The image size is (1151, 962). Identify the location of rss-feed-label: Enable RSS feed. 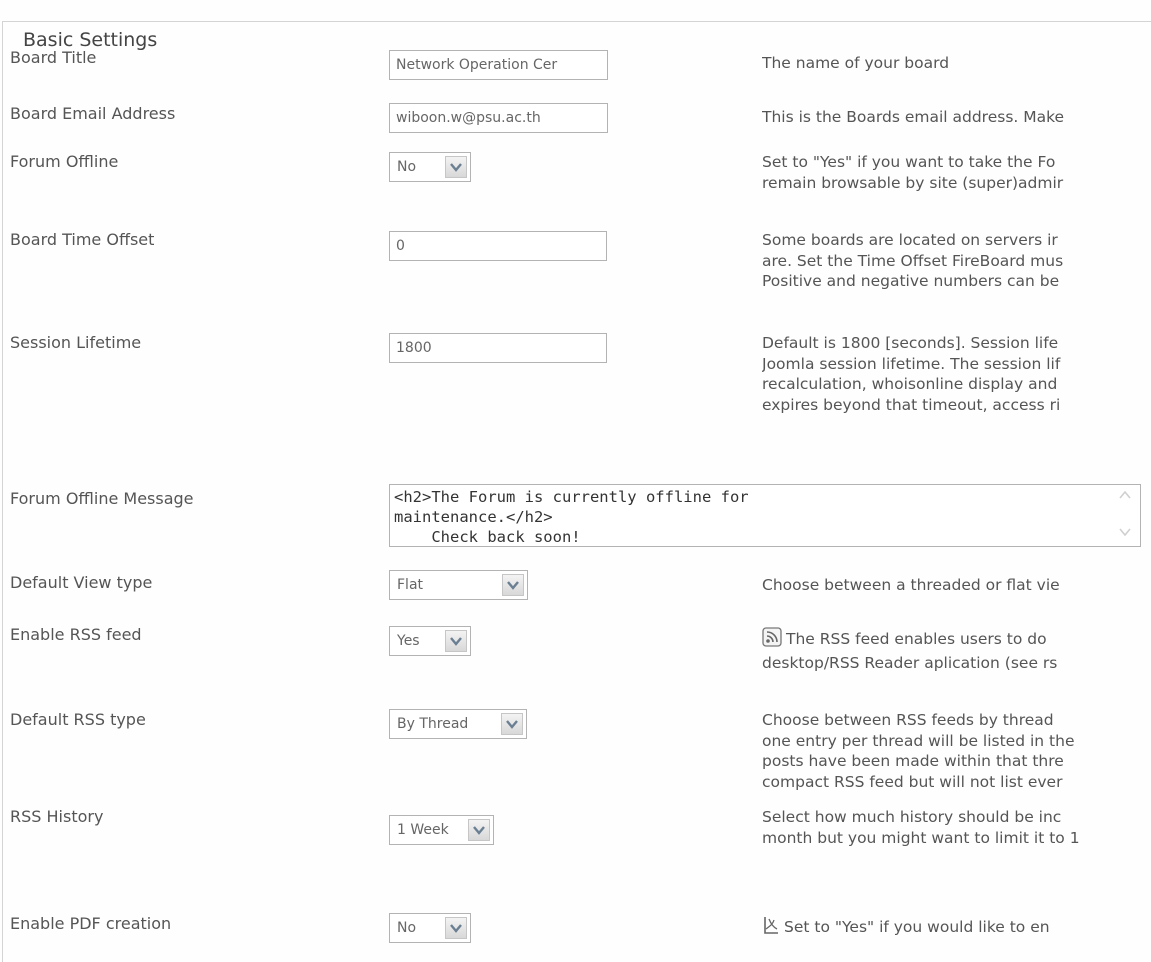
(76, 634).